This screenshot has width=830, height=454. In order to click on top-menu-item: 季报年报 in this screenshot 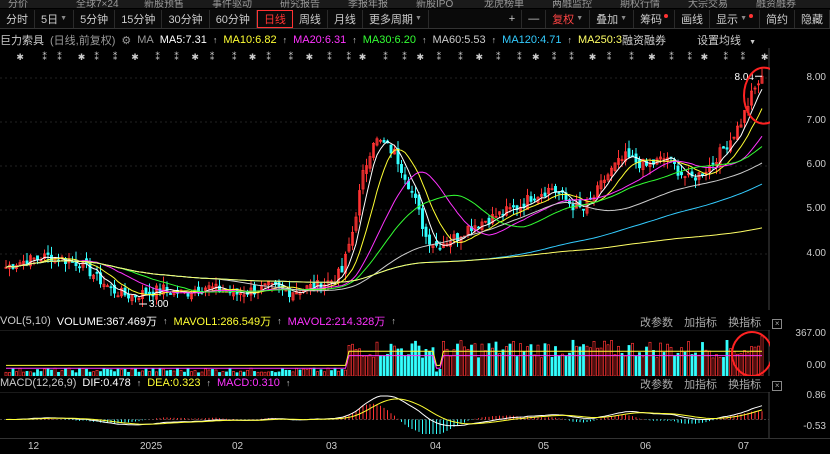, I will do `click(368, 4)`.